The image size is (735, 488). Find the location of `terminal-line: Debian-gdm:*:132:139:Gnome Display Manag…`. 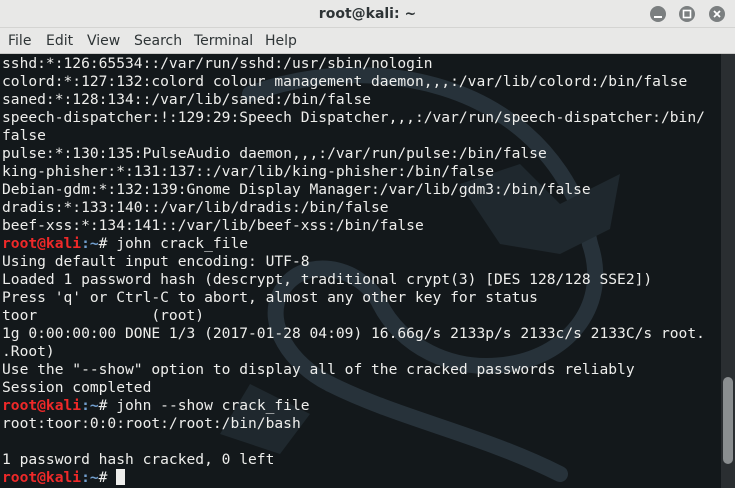

terminal-line: Debian-gdm:*:132:139:Gnome Display Manag… is located at coordinates (296, 189).